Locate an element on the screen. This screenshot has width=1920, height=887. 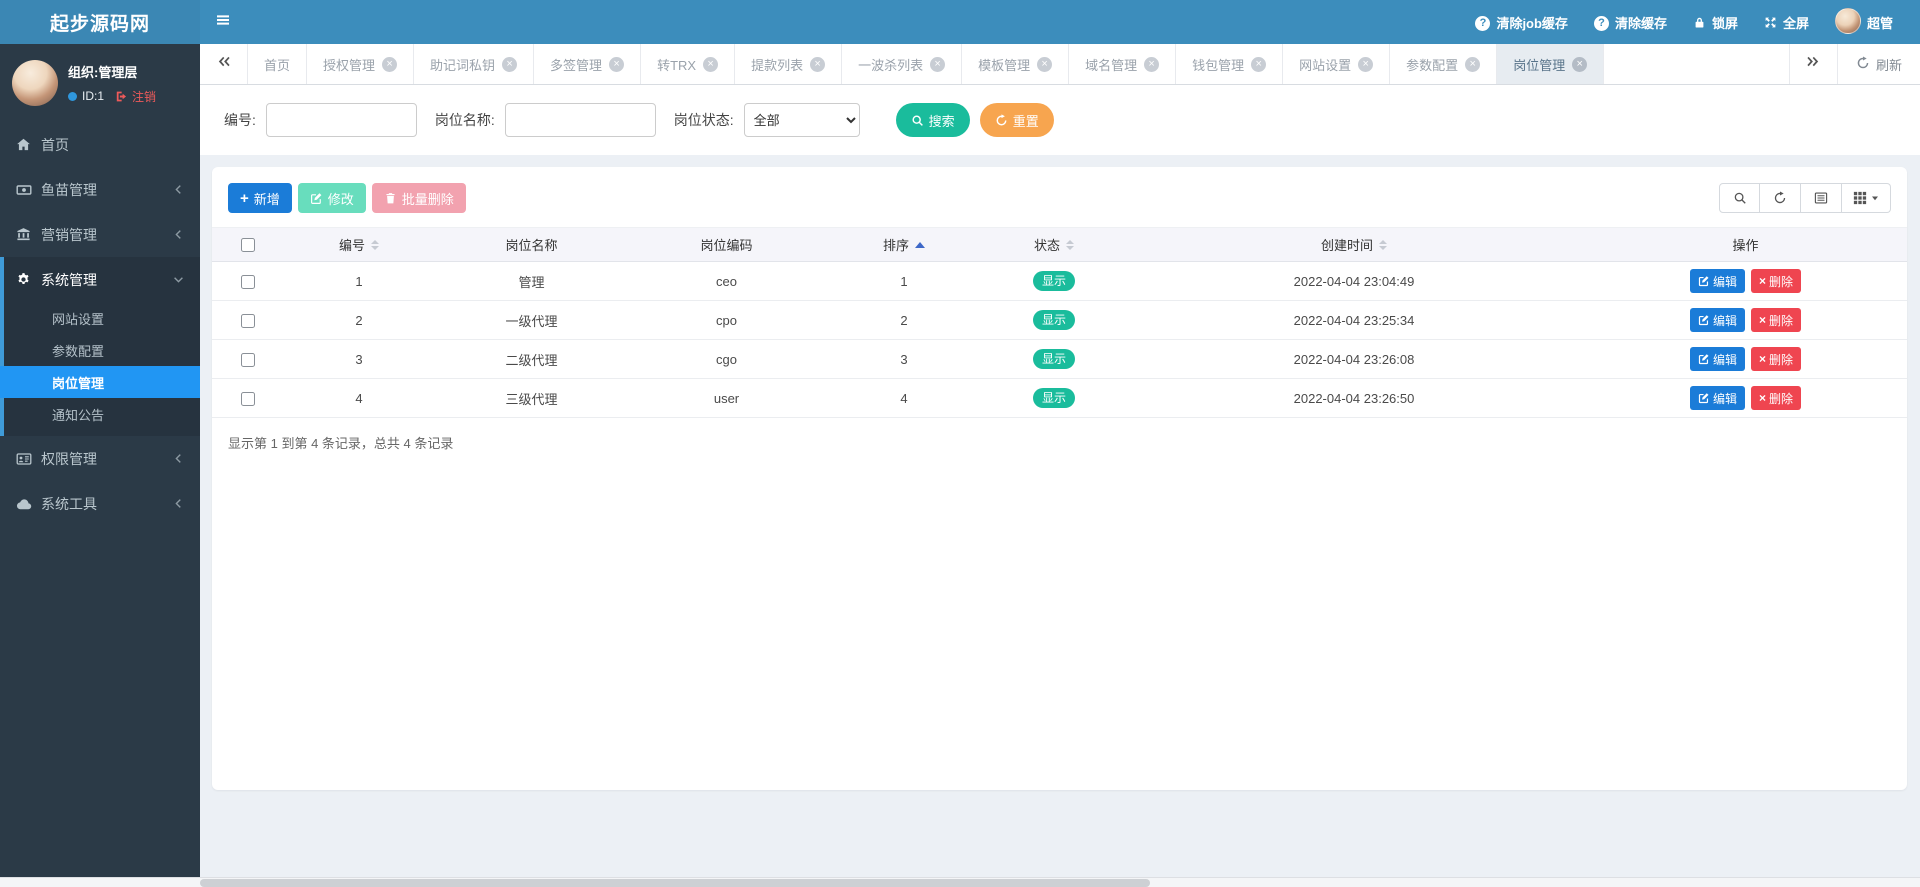
column-header: 编号 is located at coordinates (359, 244).